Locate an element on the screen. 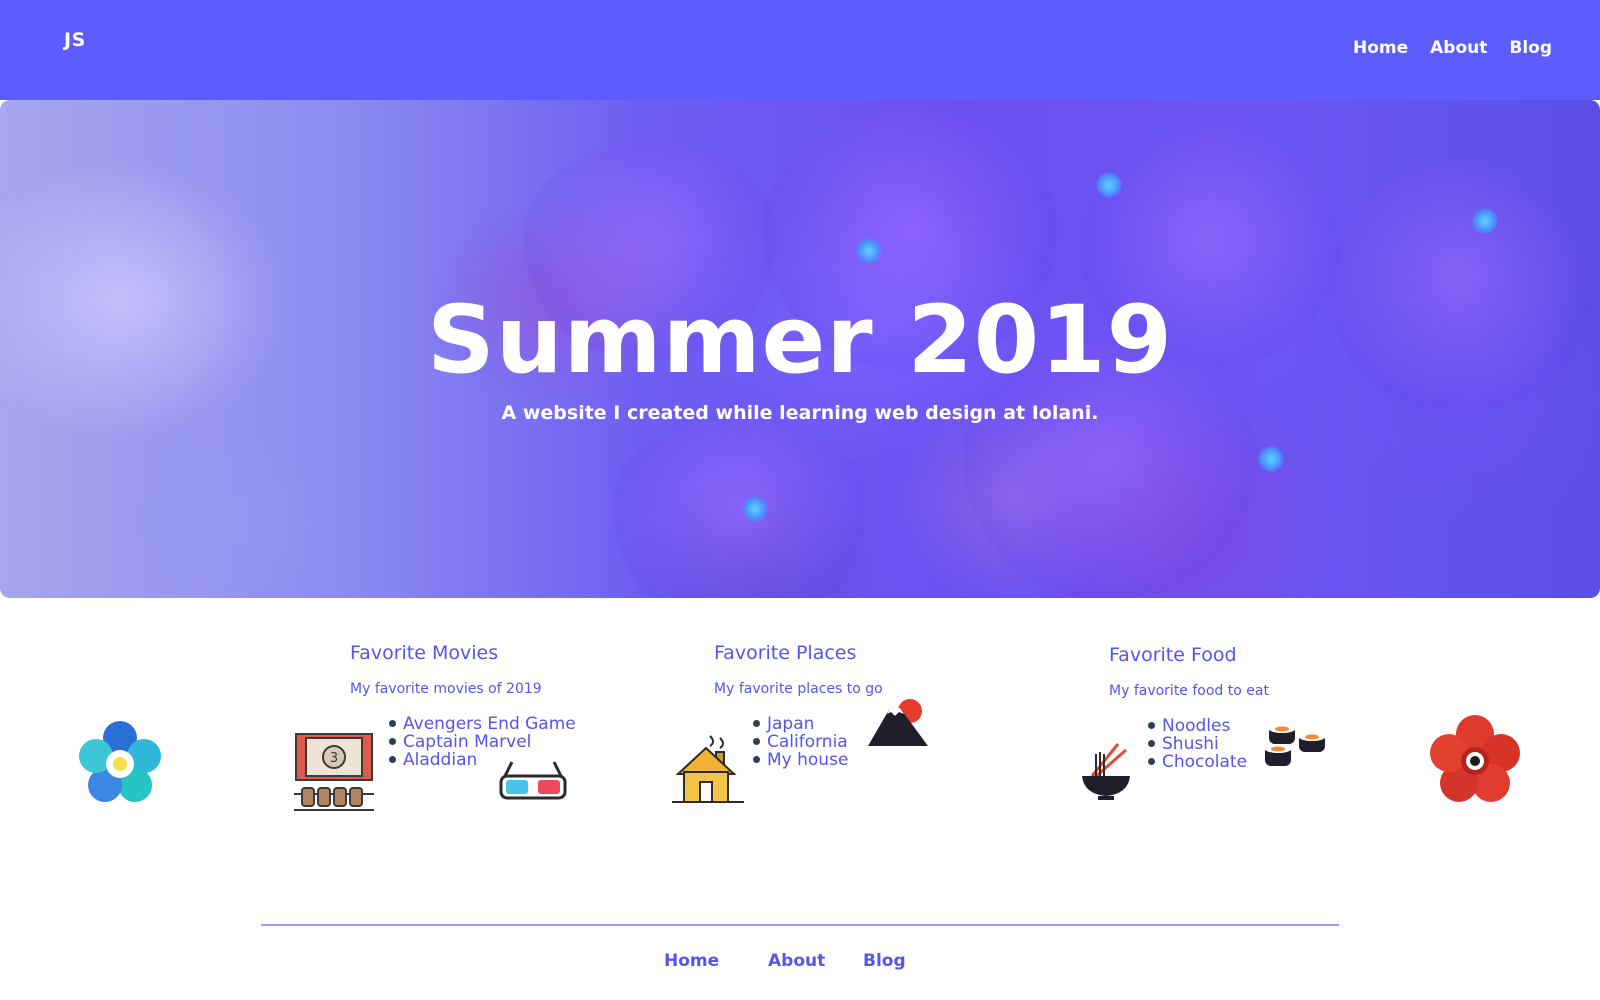 This screenshot has width=1600, height=1000. favorite-places-list: Japan California My house is located at coordinates (800, 742).